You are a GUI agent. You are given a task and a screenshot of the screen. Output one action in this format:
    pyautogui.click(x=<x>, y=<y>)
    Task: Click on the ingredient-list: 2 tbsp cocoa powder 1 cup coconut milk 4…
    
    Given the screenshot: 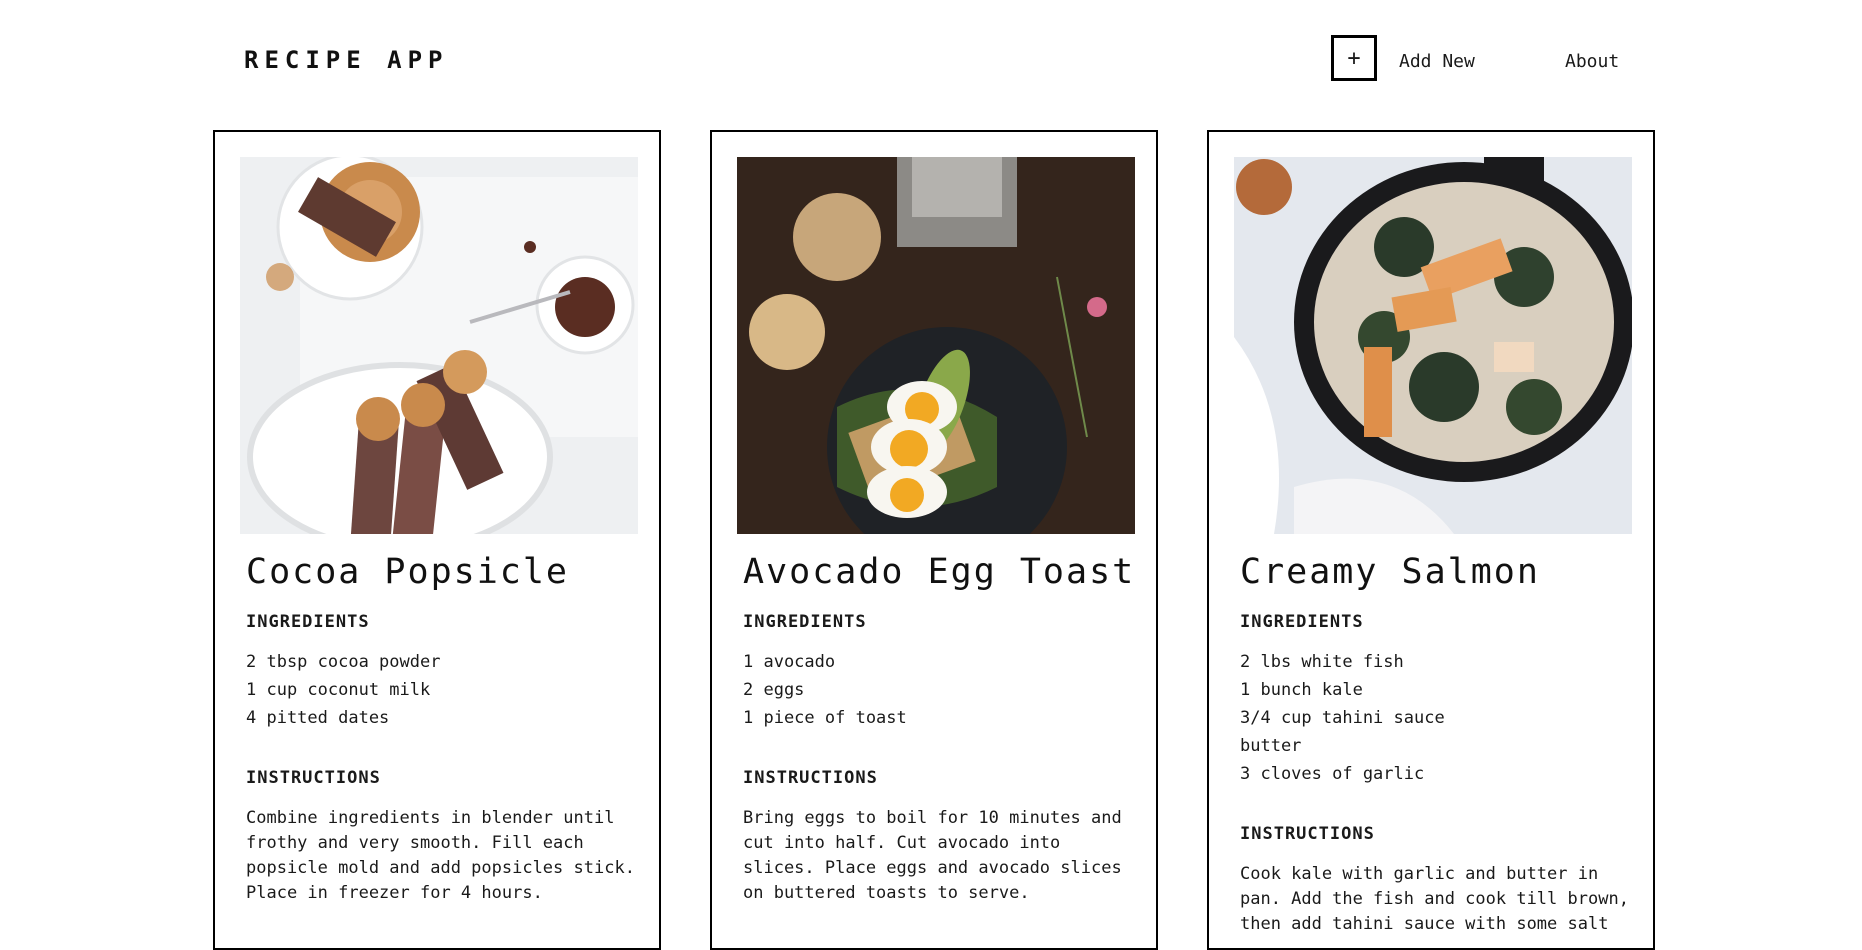 What is the action you would take?
    pyautogui.click(x=440, y=690)
    